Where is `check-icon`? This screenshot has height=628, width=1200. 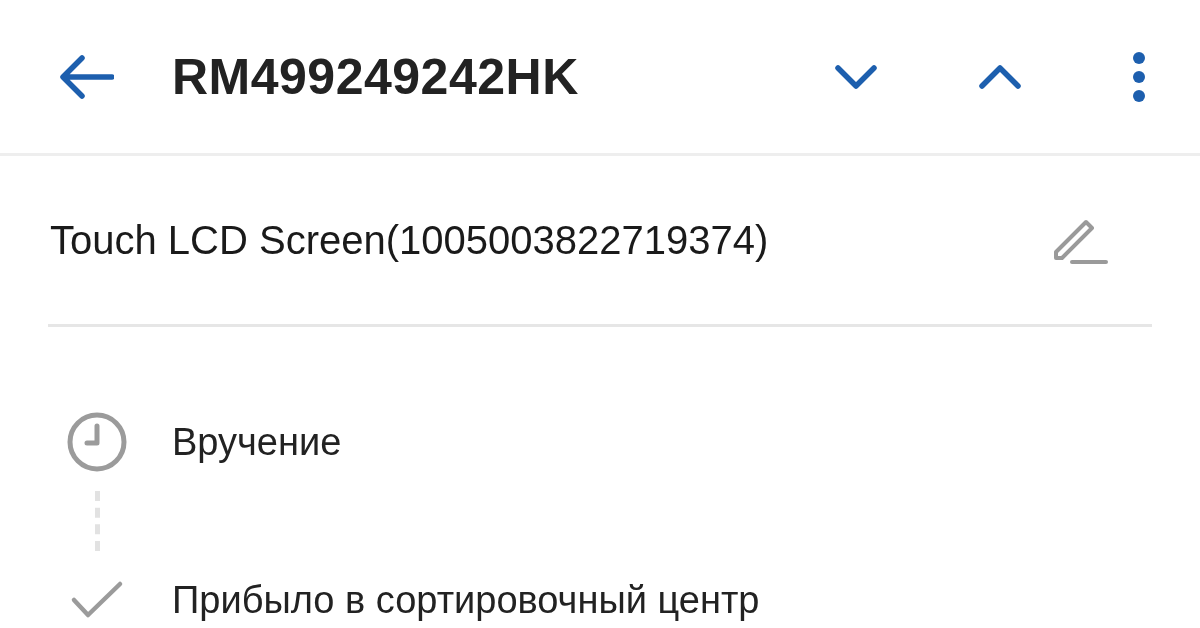
check-icon is located at coordinates (97, 600).